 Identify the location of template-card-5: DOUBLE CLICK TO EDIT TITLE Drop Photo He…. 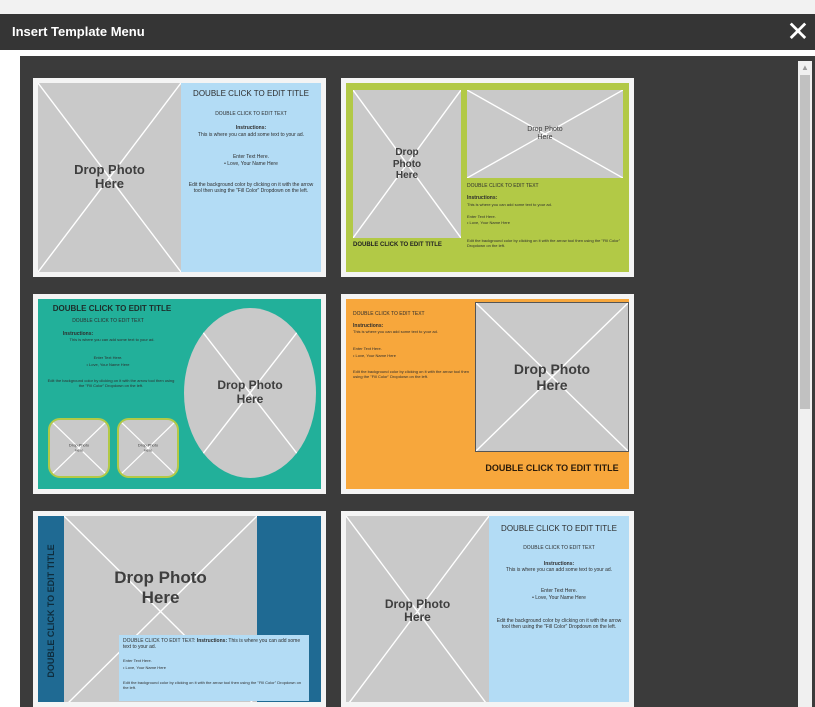
(179, 609).